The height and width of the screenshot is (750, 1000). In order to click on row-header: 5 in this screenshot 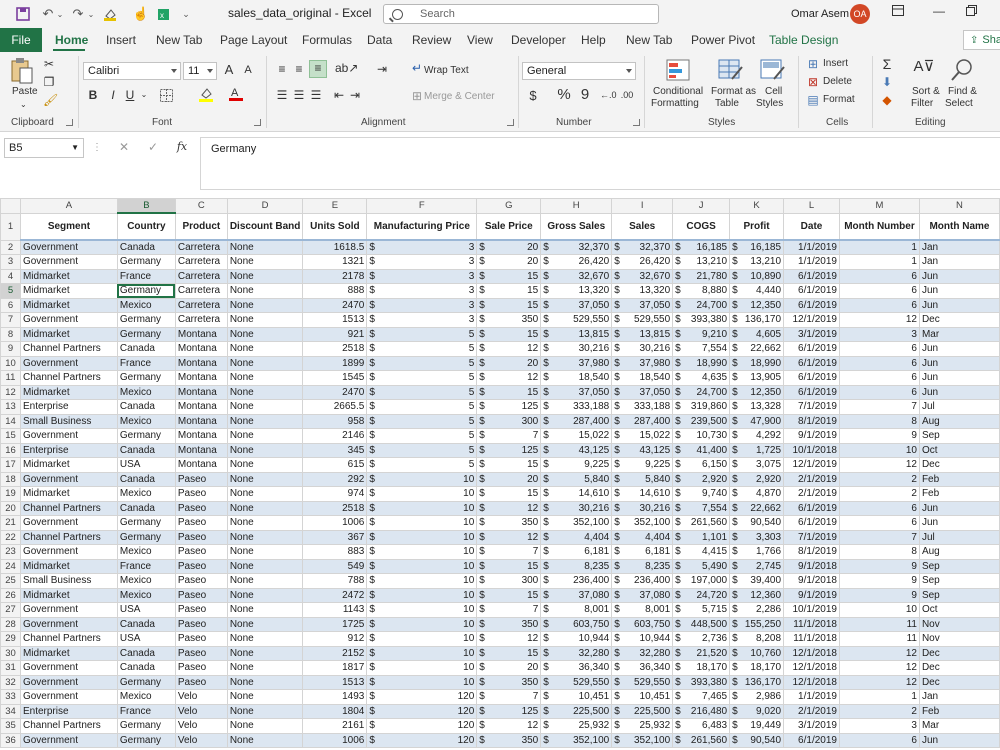, I will do `click(10, 291)`.